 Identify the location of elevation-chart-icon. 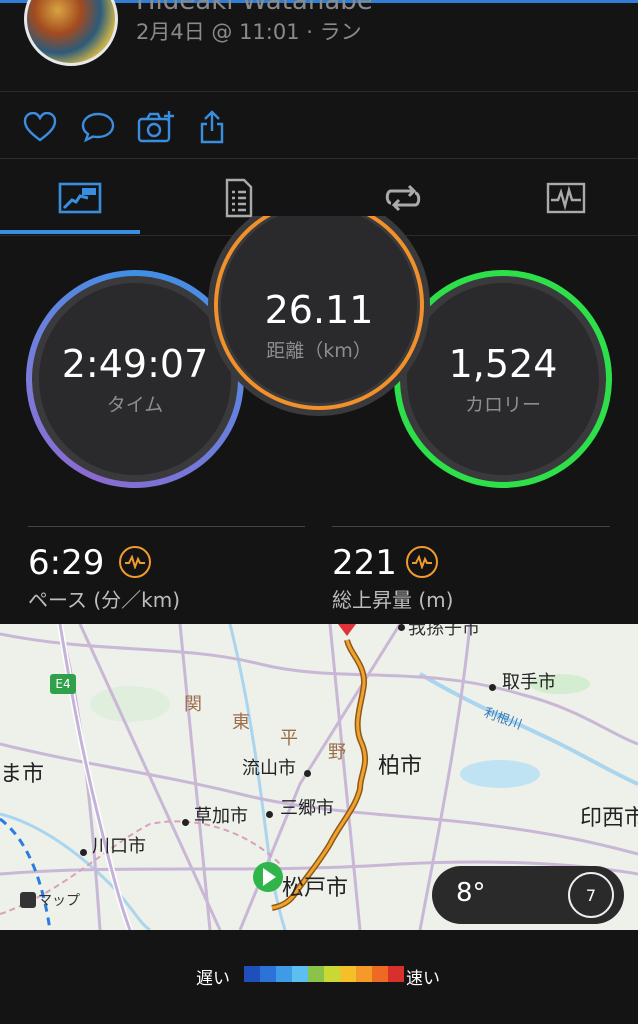
(422, 562).